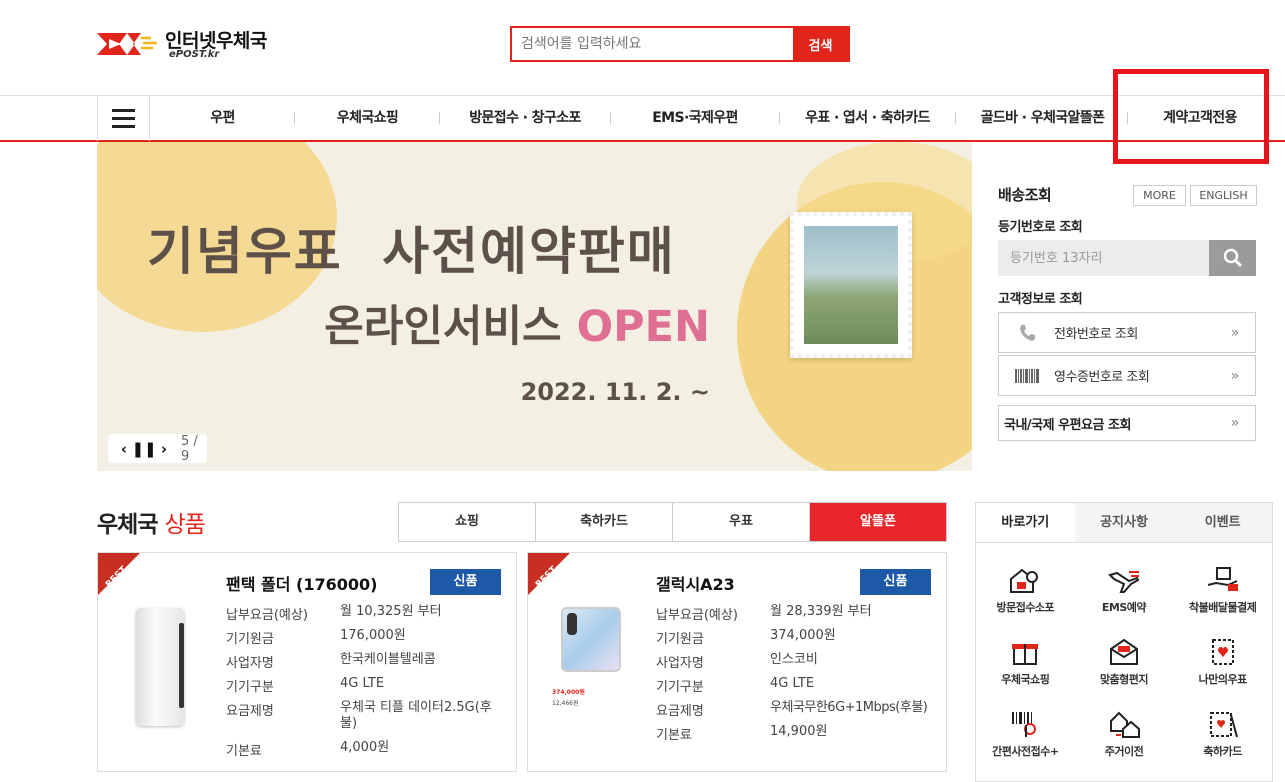  I want to click on spec-value: 우체국무한6G+1Mbps(후불), so click(849, 707).